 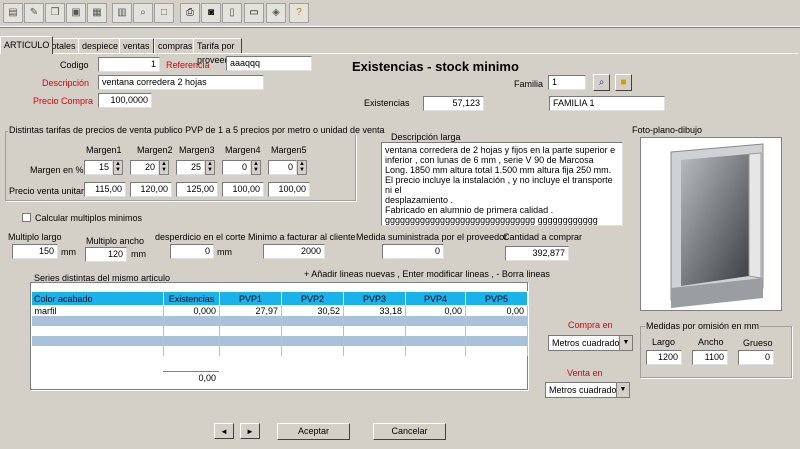 What do you see at coordinates (26, 217) in the screenshot?
I see `calcular-checkbox` at bounding box center [26, 217].